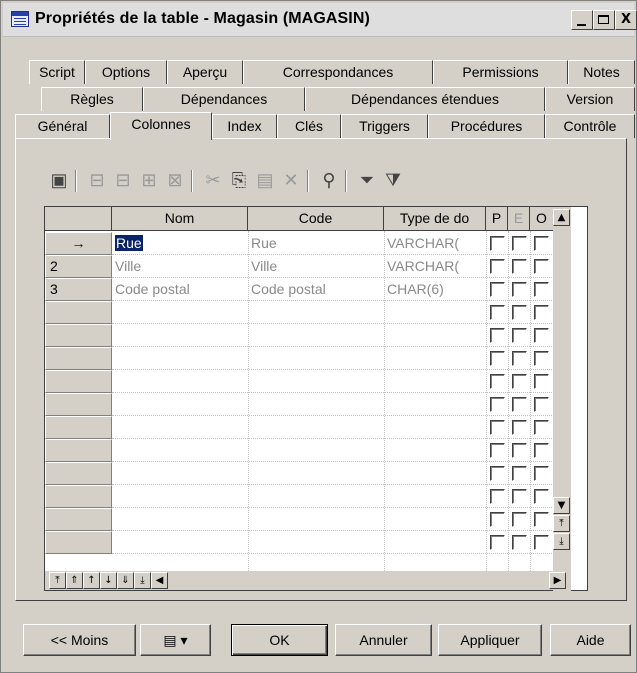 This screenshot has width=637, height=673. I want to click on cell-code: Ville, so click(317, 266).